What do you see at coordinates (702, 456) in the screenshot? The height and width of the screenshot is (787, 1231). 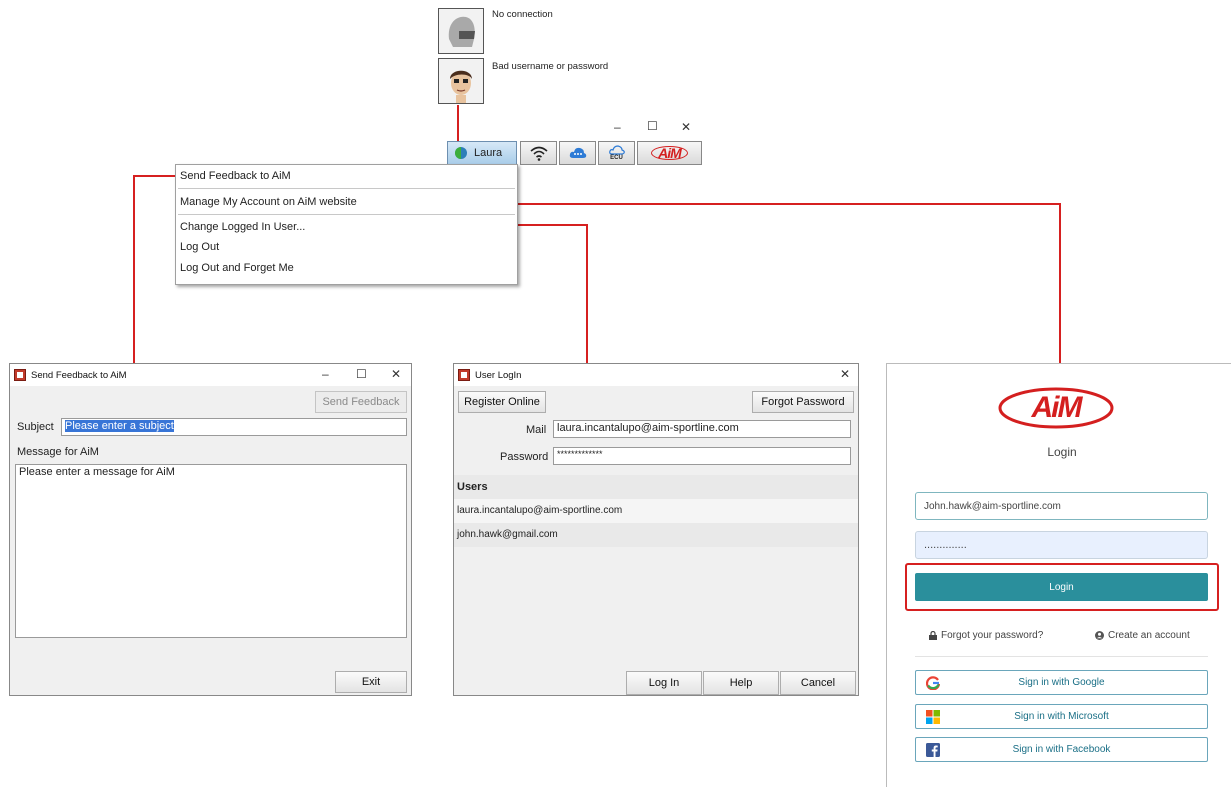 I see `password-input: *************` at bounding box center [702, 456].